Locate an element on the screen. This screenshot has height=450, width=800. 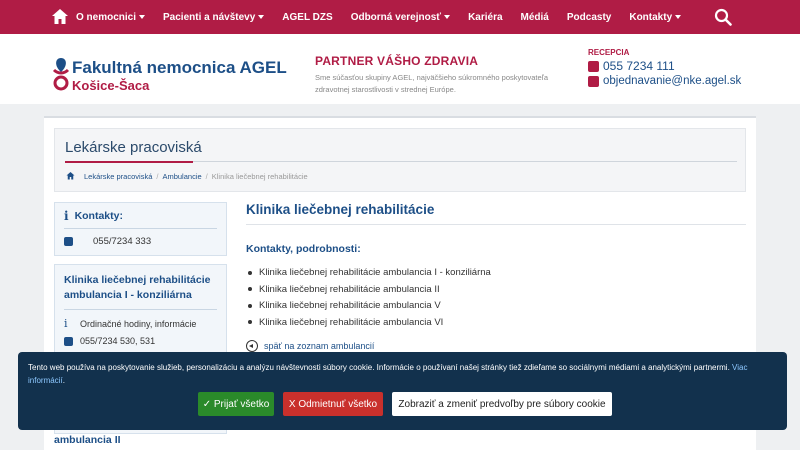
clinic-phone-row: 055/7234 530, 531 is located at coordinates (140, 341).